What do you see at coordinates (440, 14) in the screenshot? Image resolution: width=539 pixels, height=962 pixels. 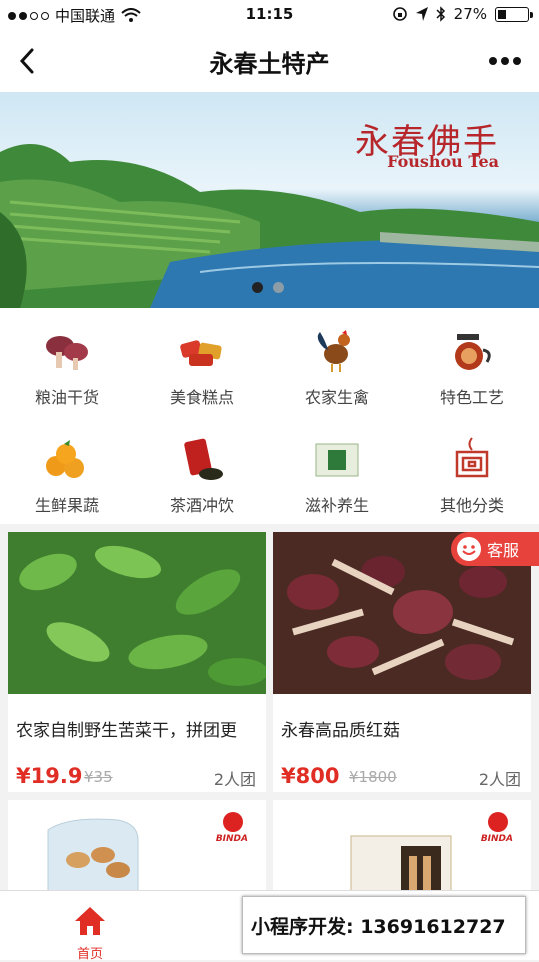 I see `bluetooth-icon` at bounding box center [440, 14].